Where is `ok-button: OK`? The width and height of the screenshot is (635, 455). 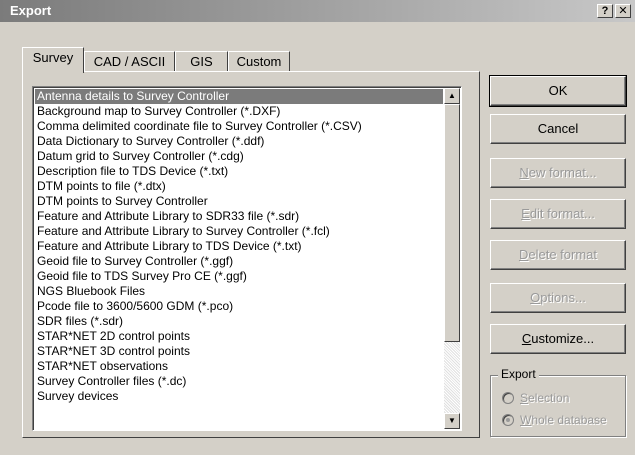 ok-button: OK is located at coordinates (558, 91).